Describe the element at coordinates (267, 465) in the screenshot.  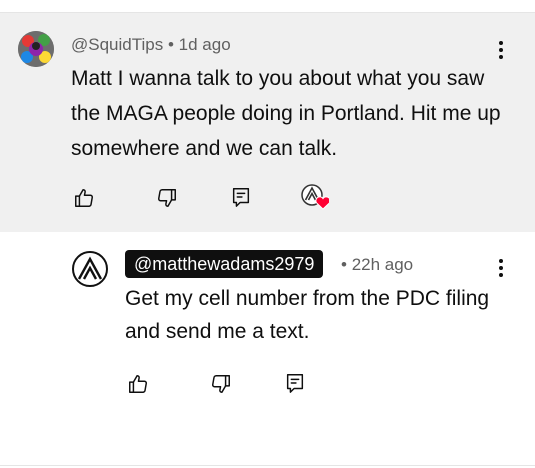
I see `bottom-divider` at that location.